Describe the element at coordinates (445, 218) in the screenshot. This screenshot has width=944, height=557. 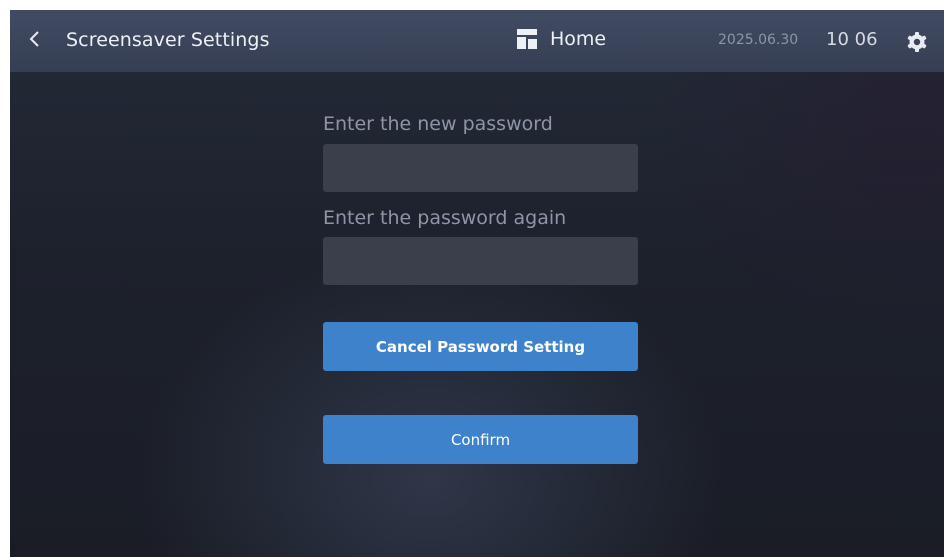
I see `confirm-password-label: Enter the password again` at that location.